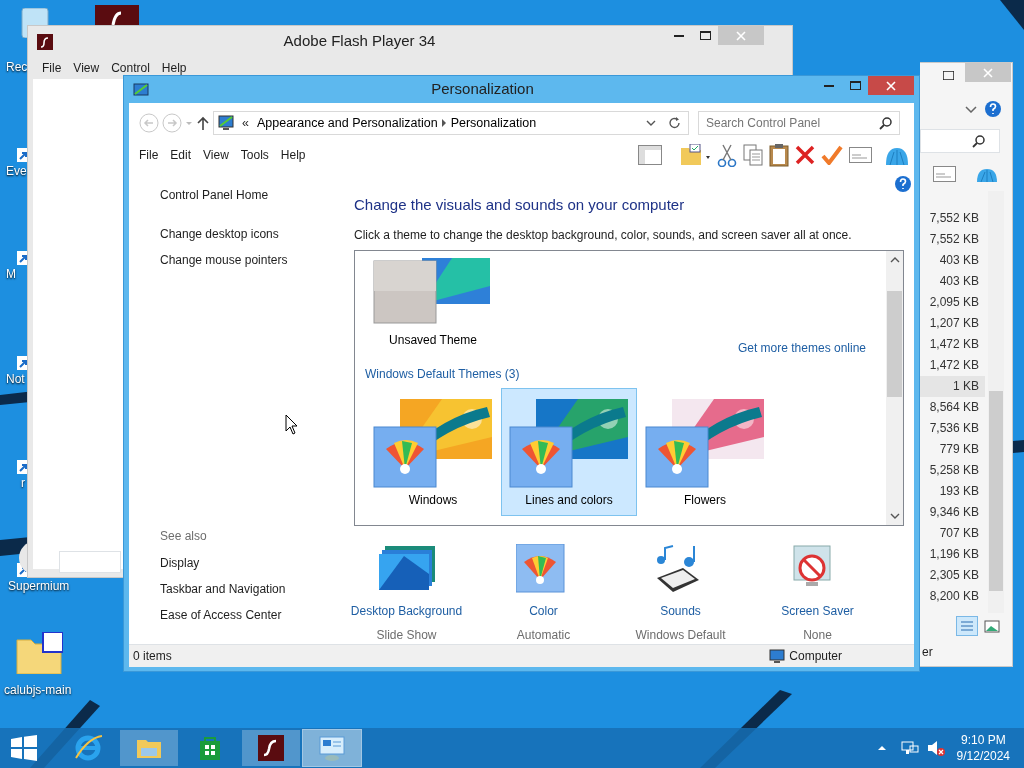 This screenshot has width=1024, height=768. I want to click on up-button, so click(203, 123).